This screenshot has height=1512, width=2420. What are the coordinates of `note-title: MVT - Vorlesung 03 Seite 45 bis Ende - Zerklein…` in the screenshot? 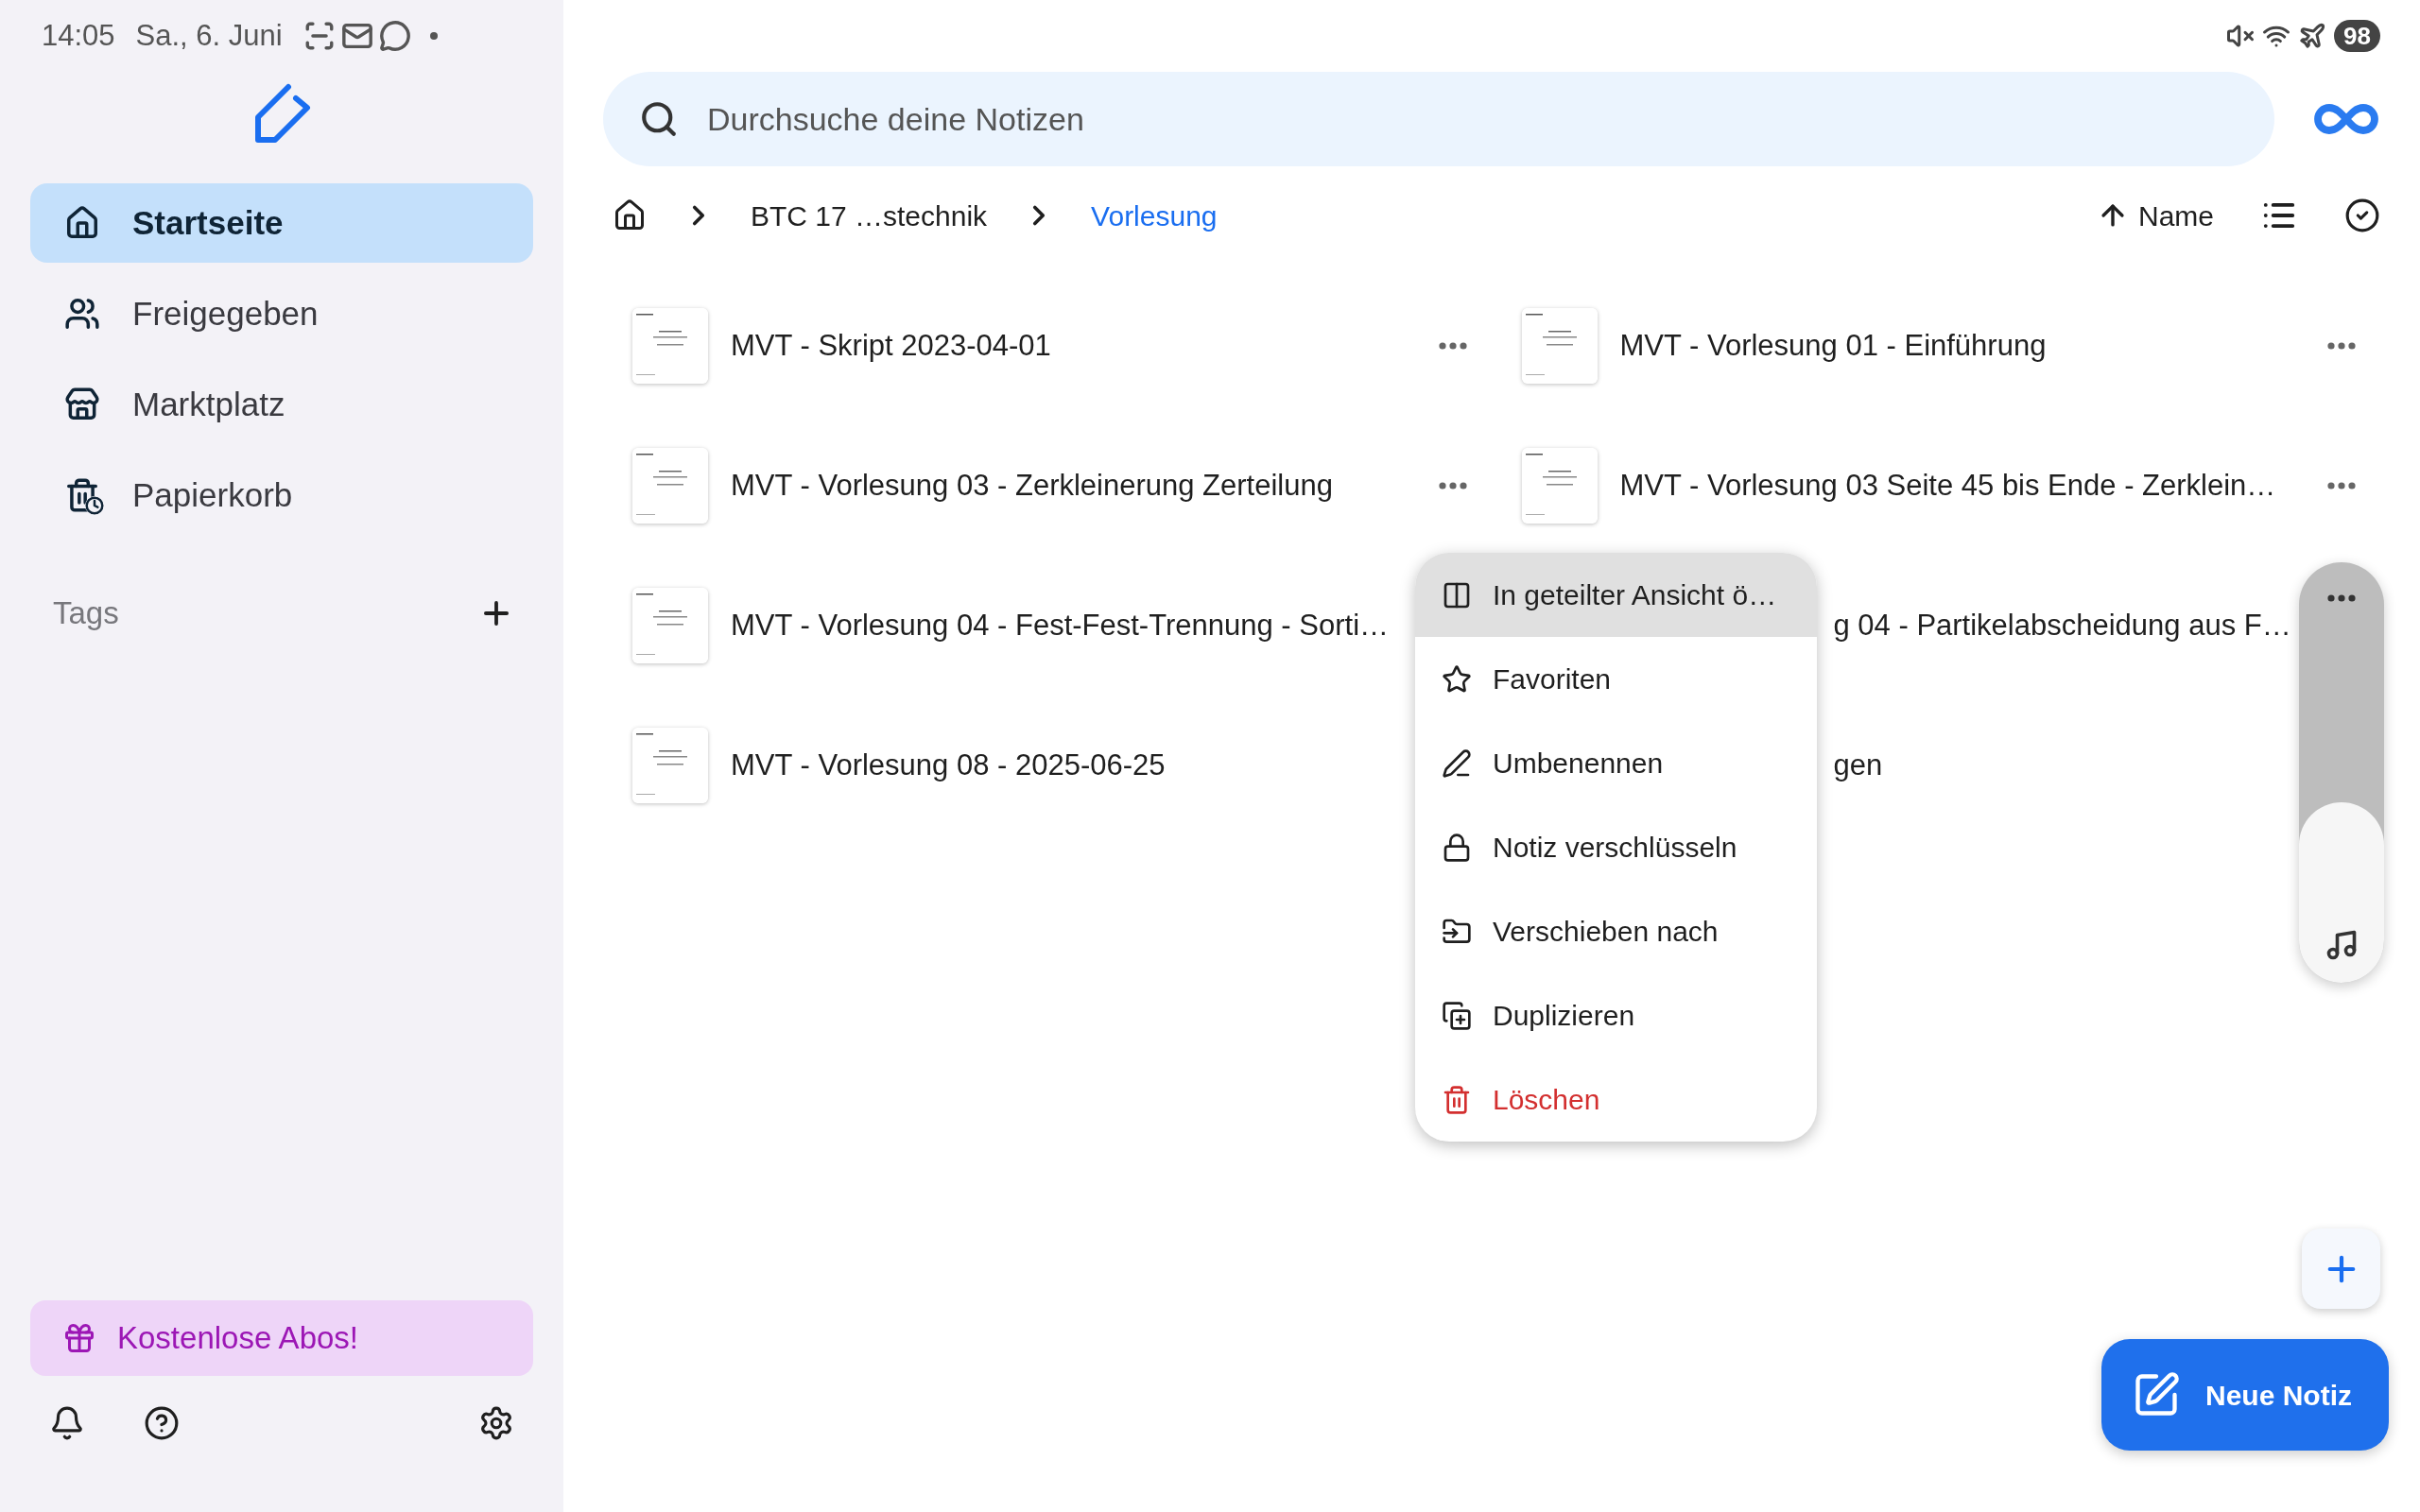 It's located at (1947, 485).